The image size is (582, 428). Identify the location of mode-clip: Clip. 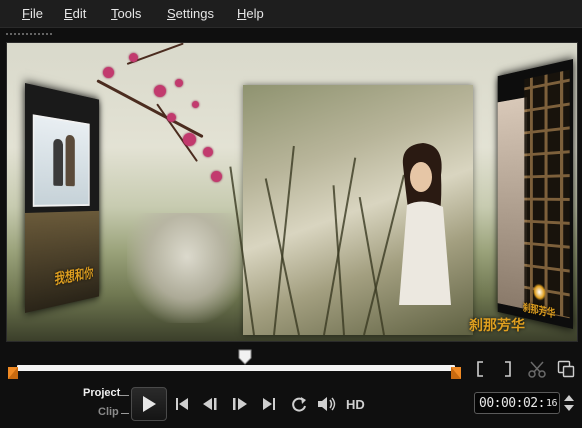
(108, 412).